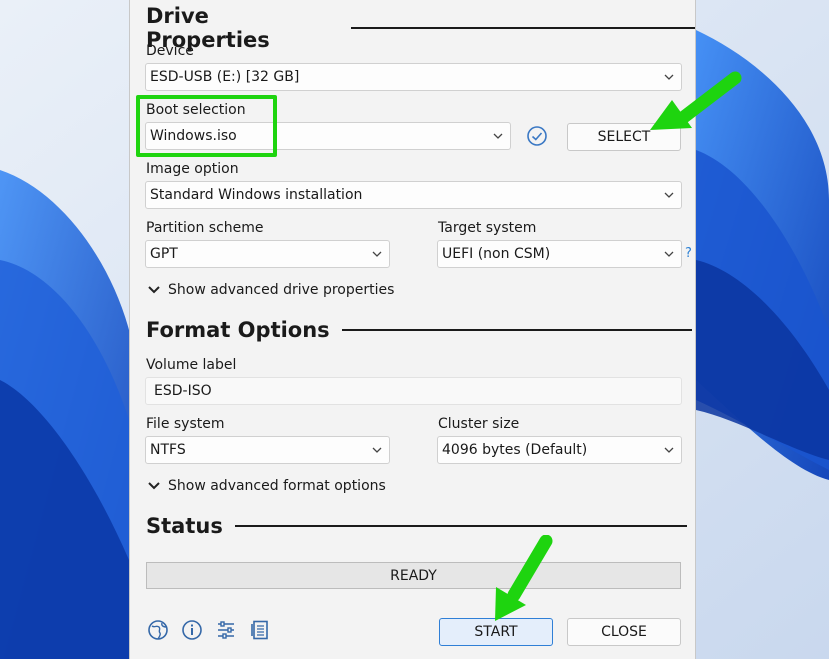 The width and height of the screenshot is (829, 659). Describe the element at coordinates (479, 424) in the screenshot. I see `cluster-size-label: Cluster size` at that location.